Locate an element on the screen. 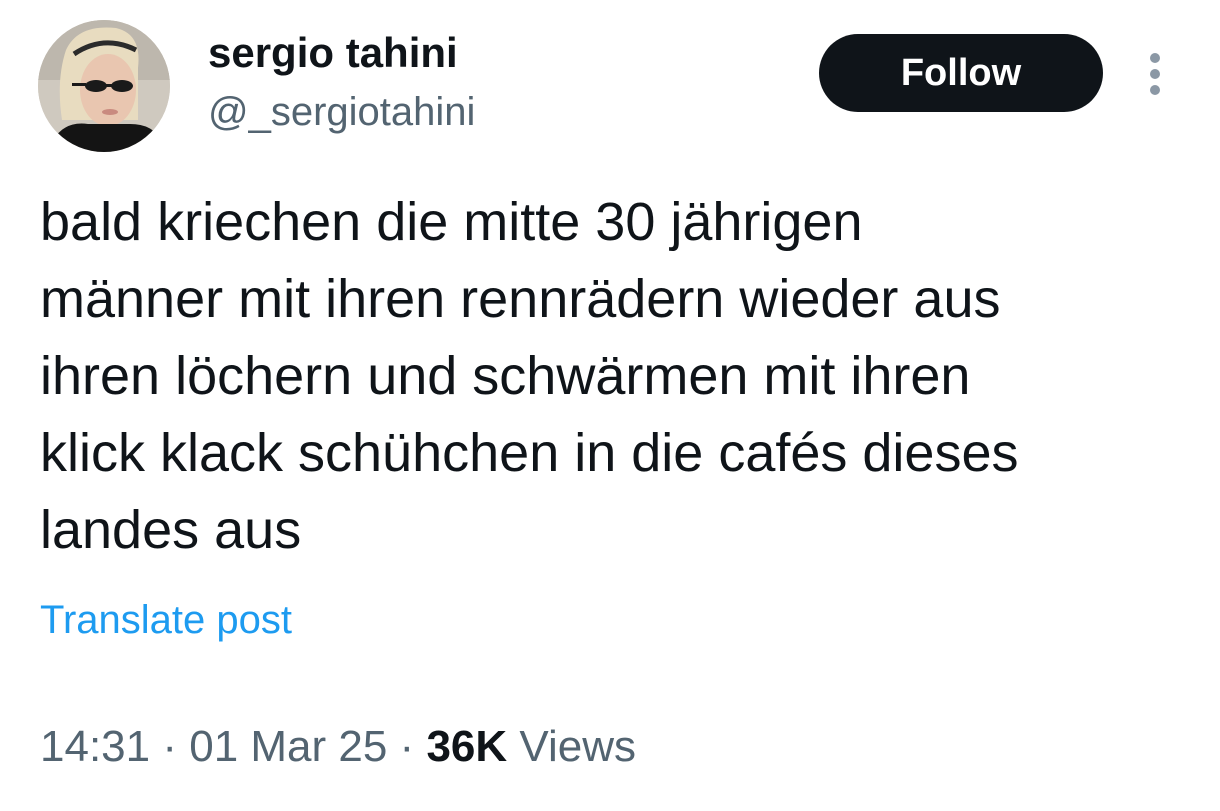 Image resolution: width=1220 pixels, height=811 pixels. post-time: 14:31 is located at coordinates (95, 746).